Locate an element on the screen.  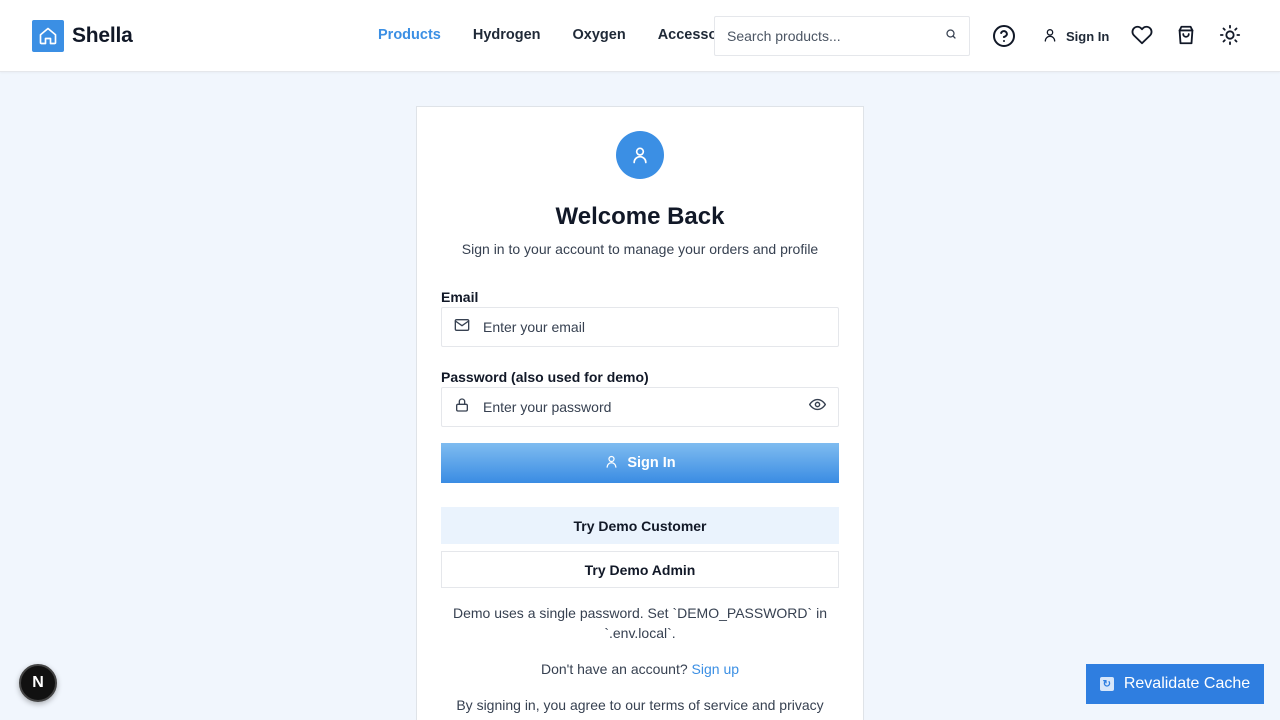
email-label: Email is located at coordinates (460, 297).